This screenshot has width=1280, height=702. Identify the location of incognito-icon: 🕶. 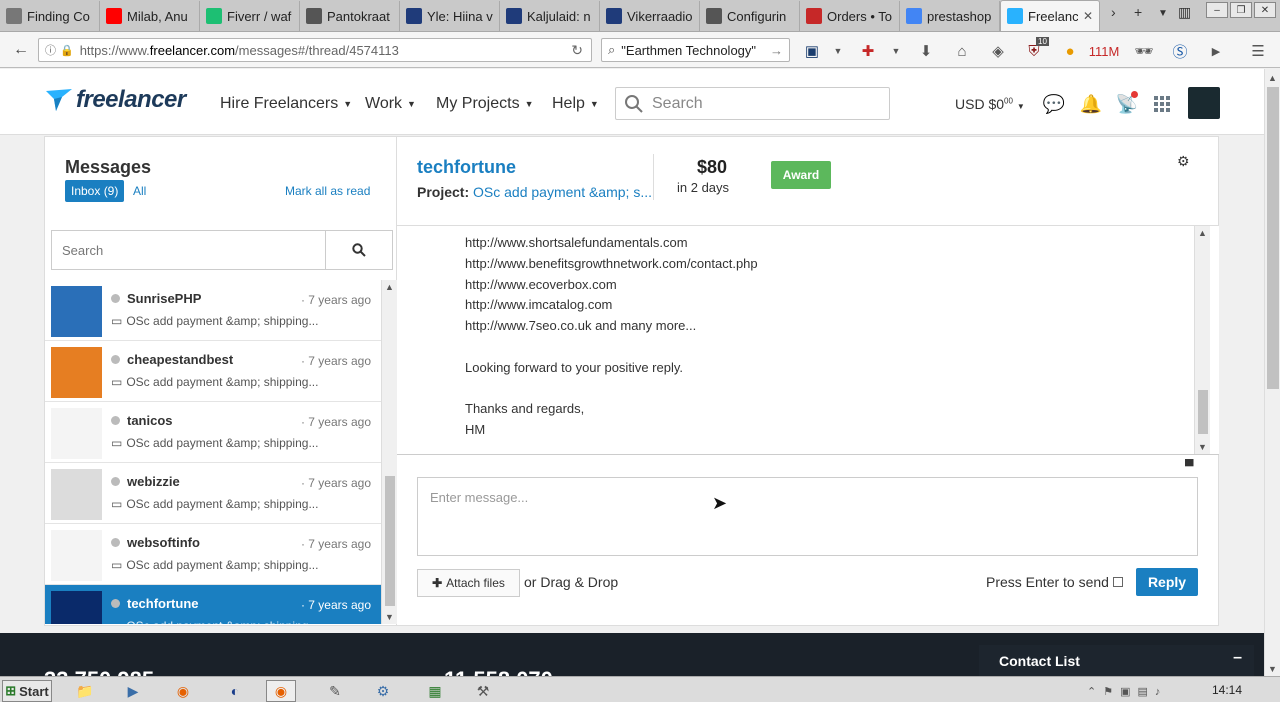
(1144, 51).